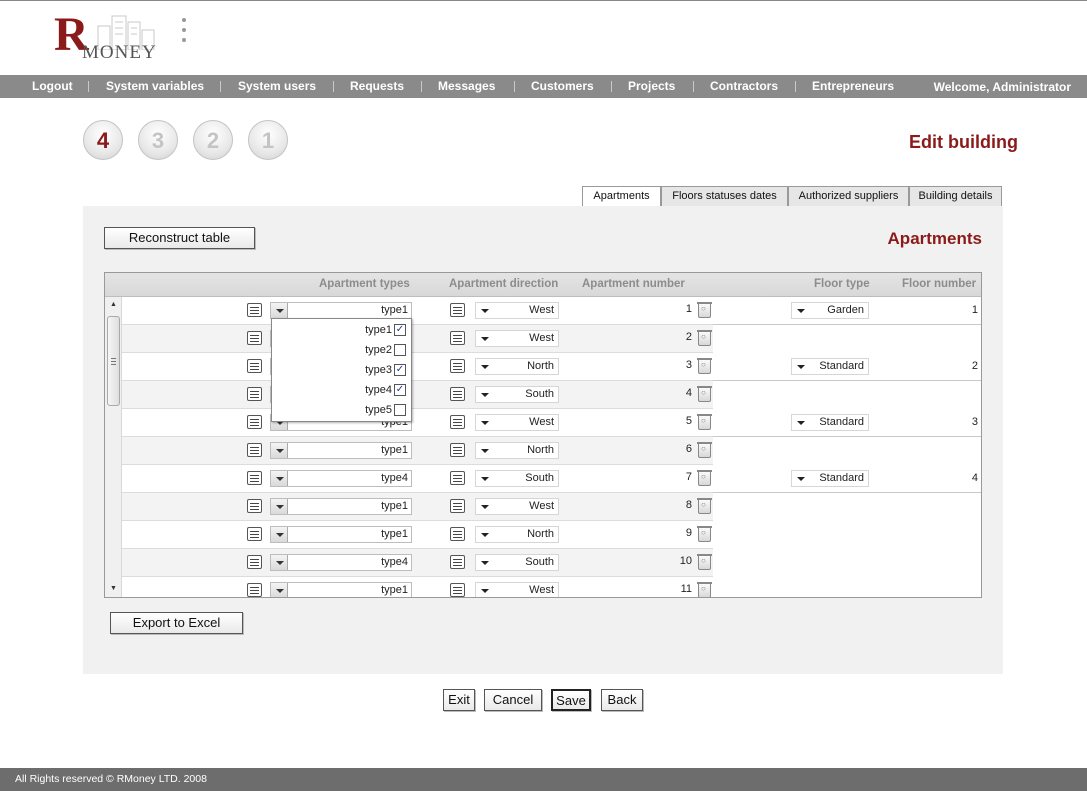 The height and width of the screenshot is (791, 1087). What do you see at coordinates (955, 196) in the screenshot?
I see `tab-building-details: Building details` at bounding box center [955, 196].